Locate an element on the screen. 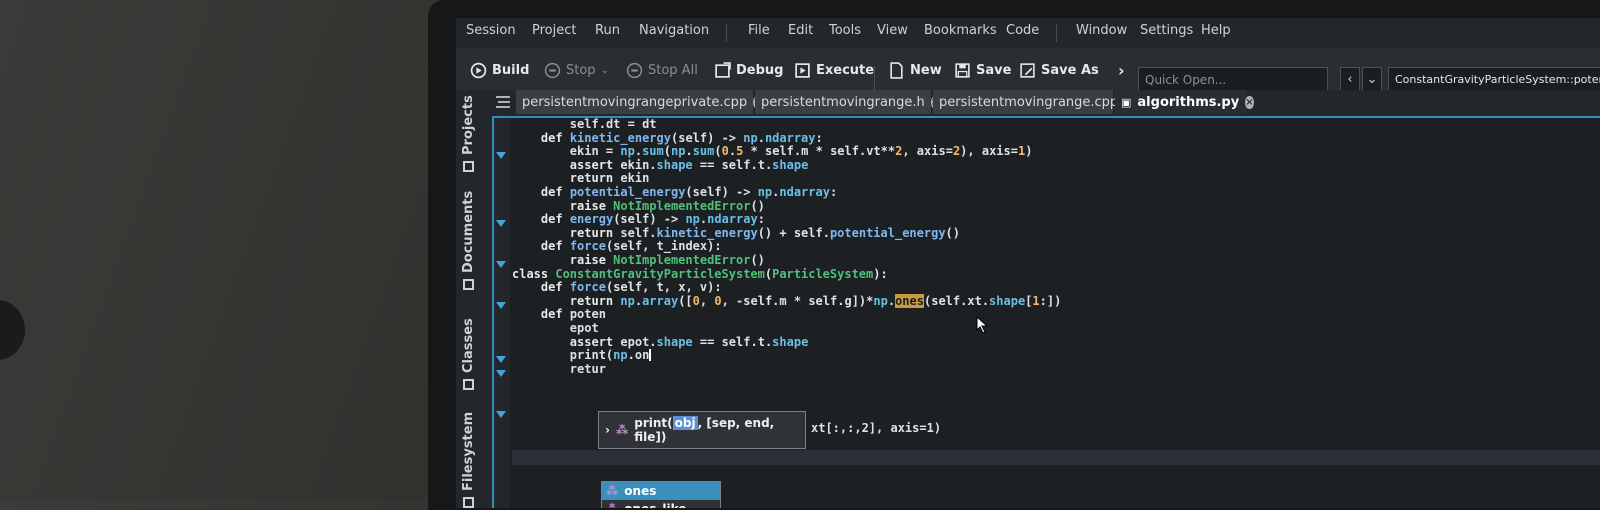 The height and width of the screenshot is (510, 1600). sidebar-tab-documents: Documents is located at coordinates (468, 240).